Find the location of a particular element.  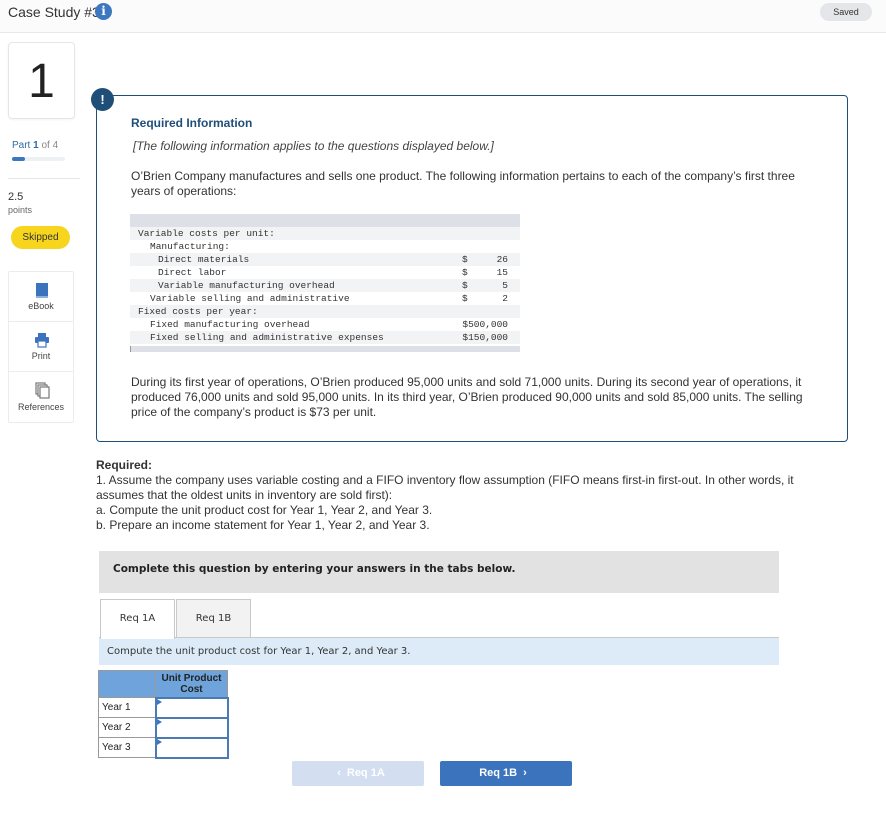

book-icon is located at coordinates (42, 290).